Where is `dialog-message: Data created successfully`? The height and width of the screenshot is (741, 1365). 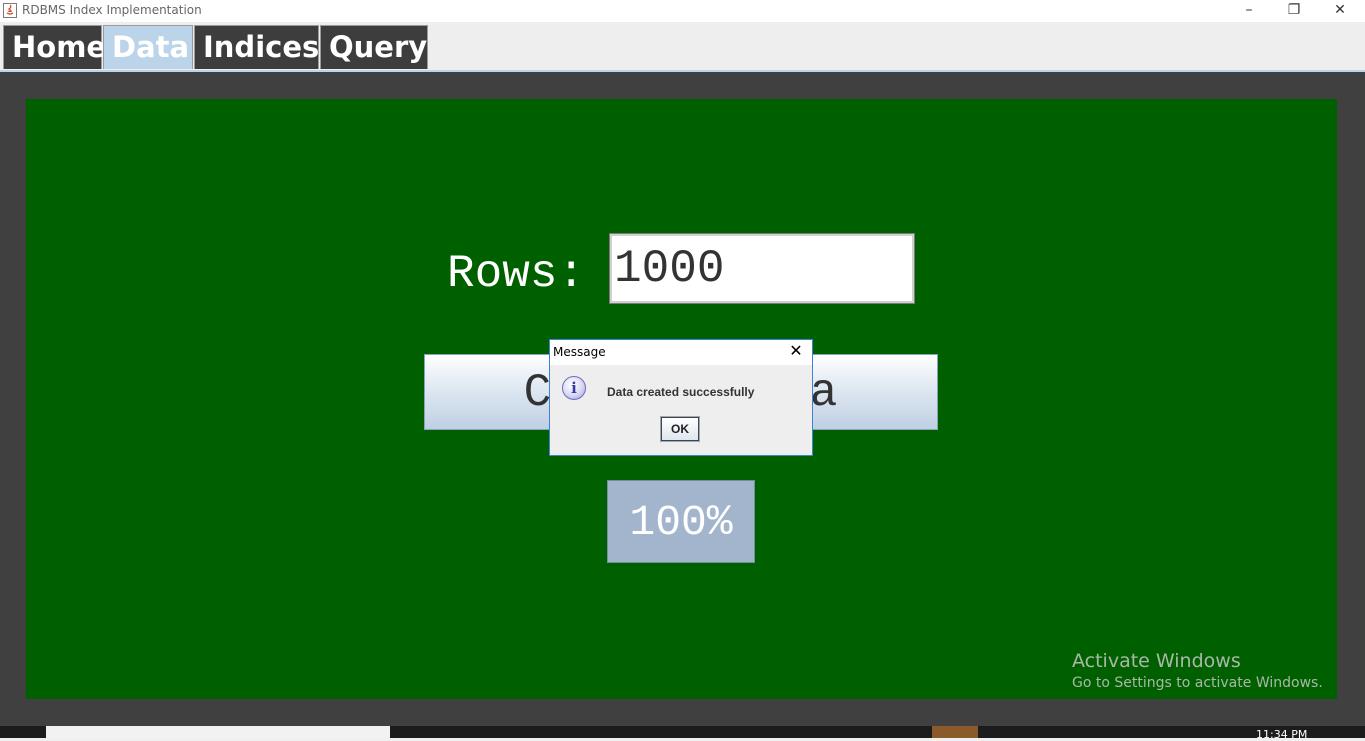
dialog-message: Data created successfully is located at coordinates (681, 392).